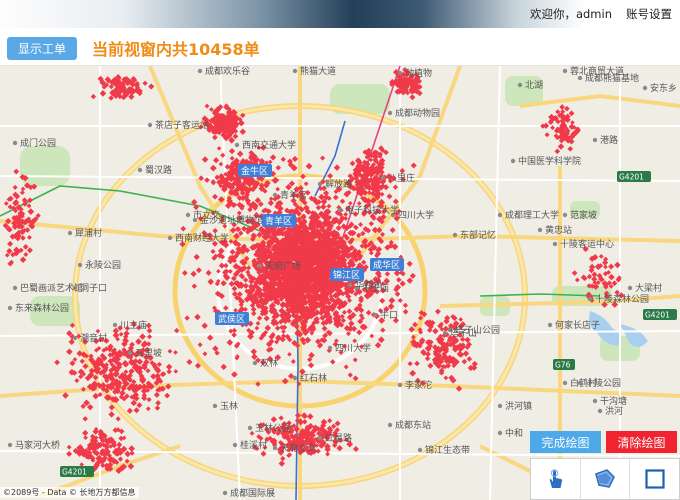 This screenshot has width=680, height=500. Describe the element at coordinates (338, 184) in the screenshot. I see `map-place-label: 解放路` at that location.